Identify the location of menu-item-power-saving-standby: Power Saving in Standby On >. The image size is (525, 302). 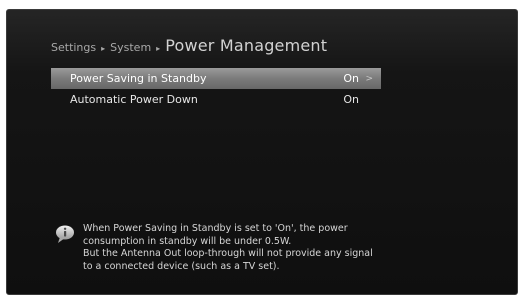
(216, 78).